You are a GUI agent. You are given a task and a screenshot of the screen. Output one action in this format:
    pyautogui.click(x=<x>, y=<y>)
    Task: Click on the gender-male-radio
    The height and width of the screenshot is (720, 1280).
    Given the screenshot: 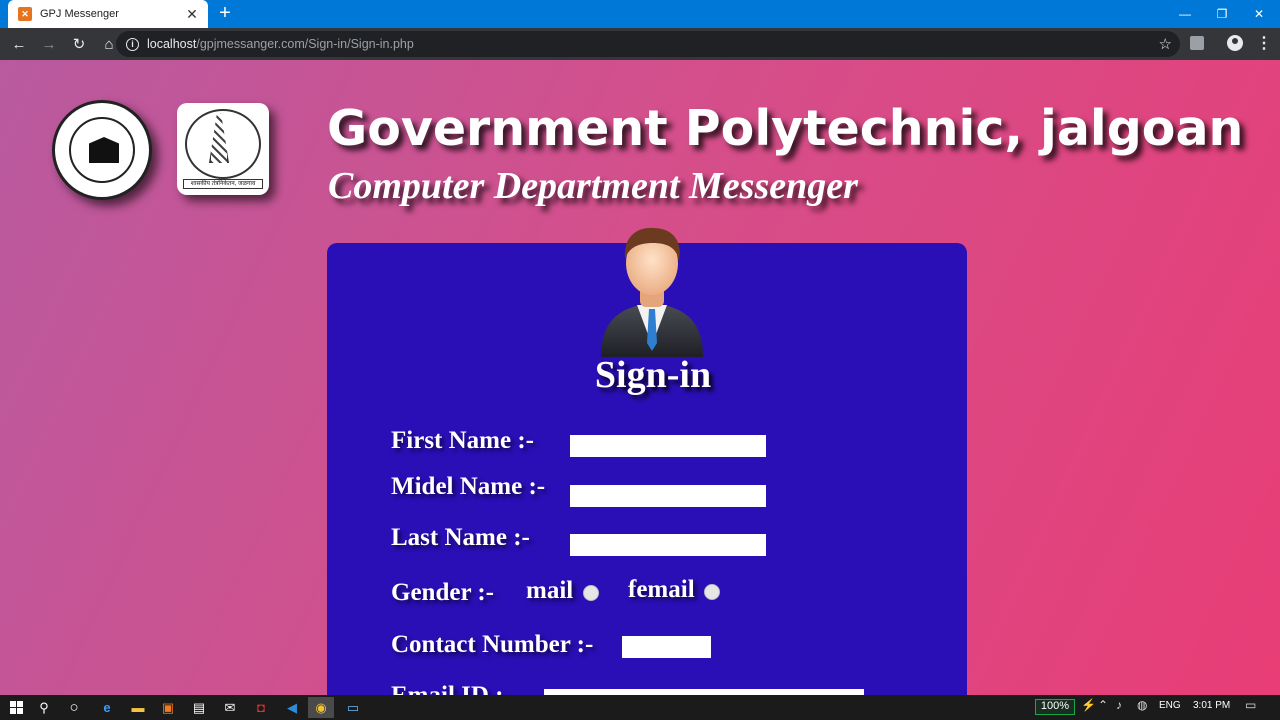 What is the action you would take?
    pyautogui.click(x=591, y=593)
    